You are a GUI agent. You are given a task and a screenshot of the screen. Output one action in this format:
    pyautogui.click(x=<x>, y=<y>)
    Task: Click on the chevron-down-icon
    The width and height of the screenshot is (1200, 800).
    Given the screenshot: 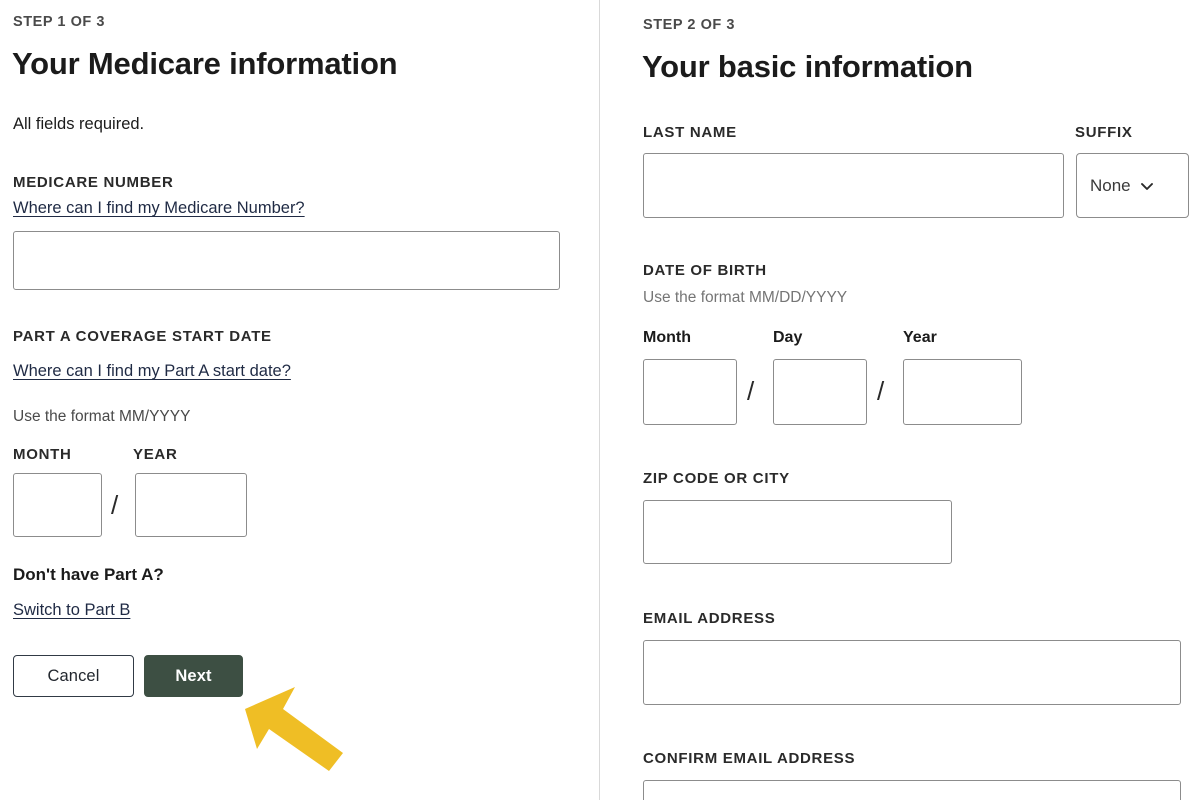 What is the action you would take?
    pyautogui.click(x=1146, y=186)
    